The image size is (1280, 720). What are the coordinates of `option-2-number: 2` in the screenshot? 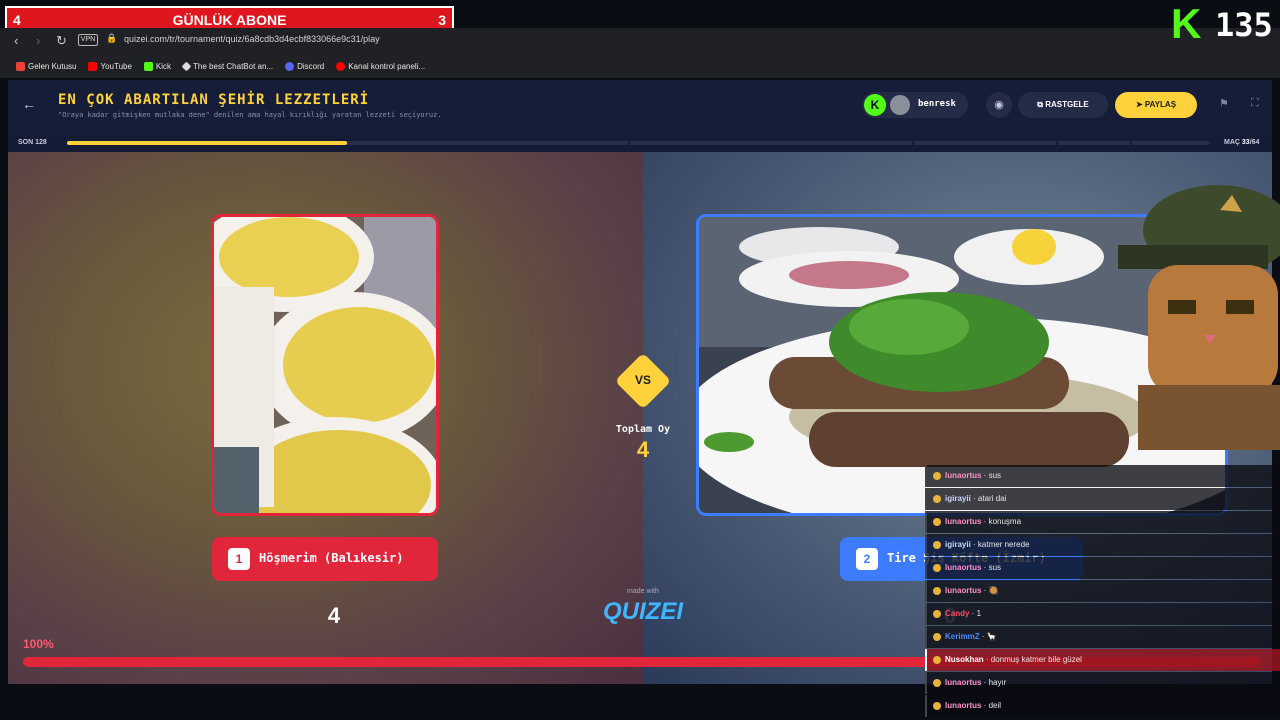 It's located at (867, 559).